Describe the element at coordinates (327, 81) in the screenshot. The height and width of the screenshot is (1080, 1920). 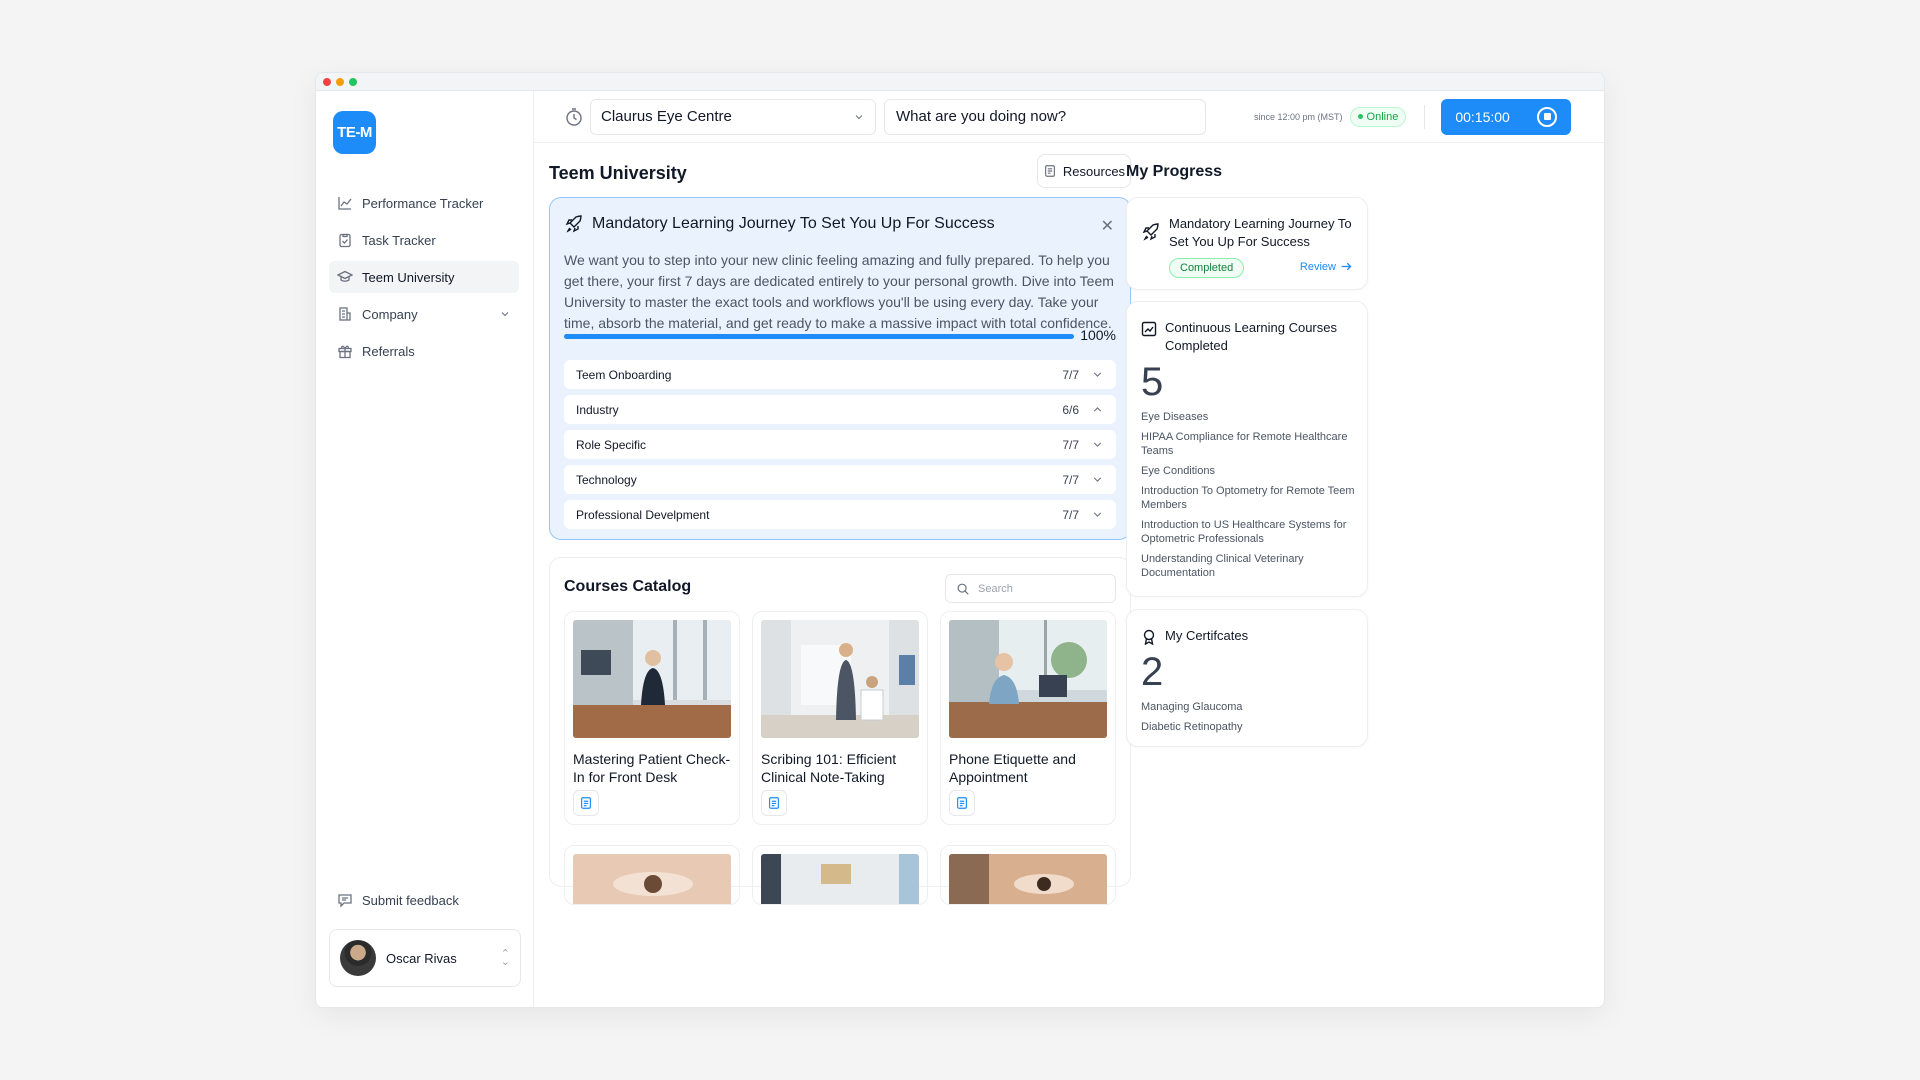
I see `close-window-dot` at that location.